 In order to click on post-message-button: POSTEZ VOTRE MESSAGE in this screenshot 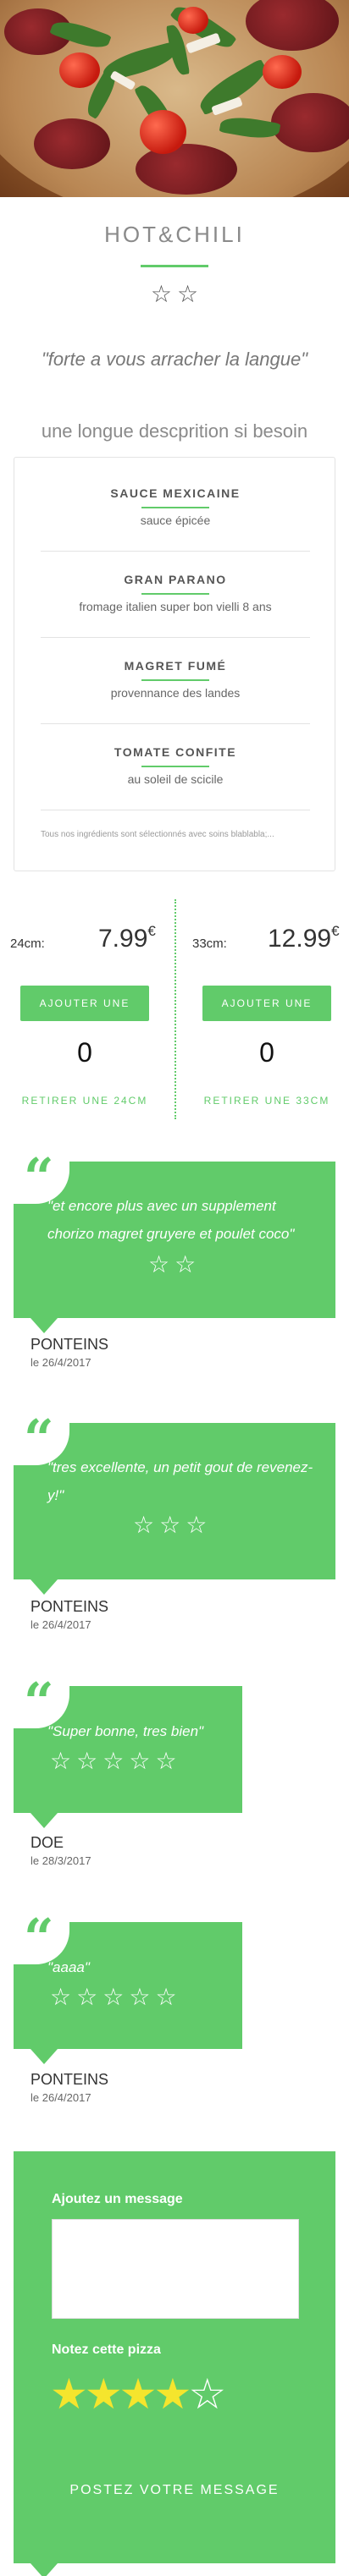, I will do `click(175, 2490)`.